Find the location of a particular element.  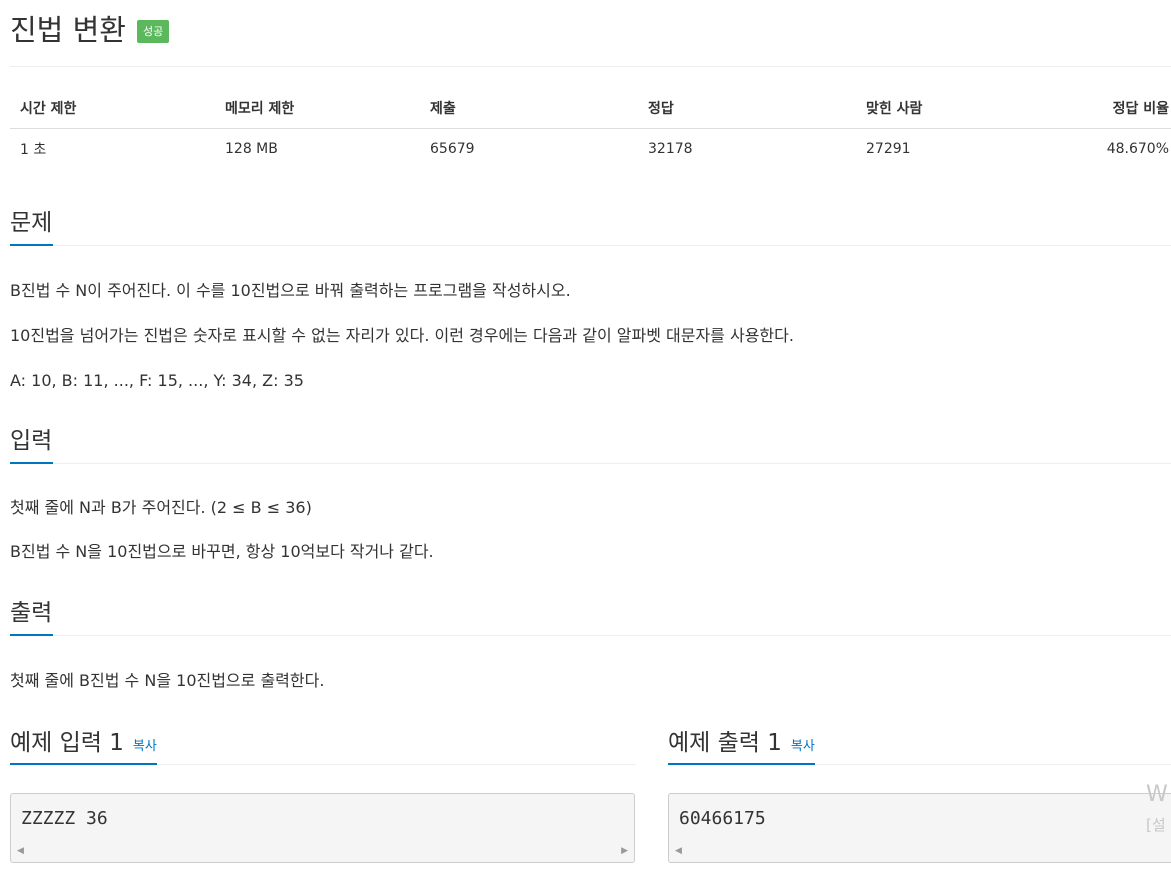

header-solved-users: 맞힌 사람 is located at coordinates (965, 108).